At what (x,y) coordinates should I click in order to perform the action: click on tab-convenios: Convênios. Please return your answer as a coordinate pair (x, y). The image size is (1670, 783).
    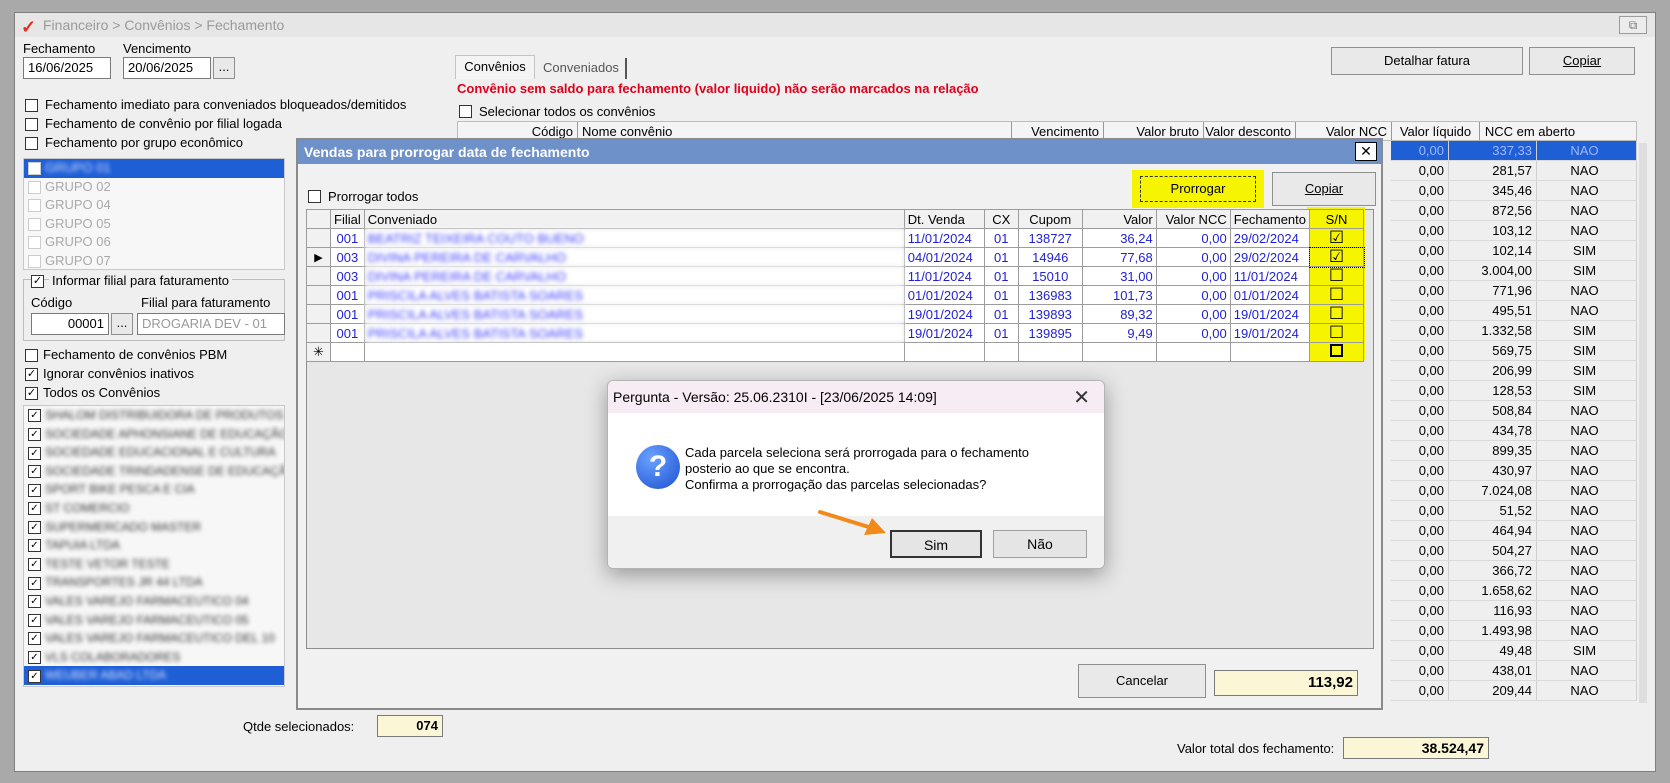
    Looking at the image, I should click on (495, 67).